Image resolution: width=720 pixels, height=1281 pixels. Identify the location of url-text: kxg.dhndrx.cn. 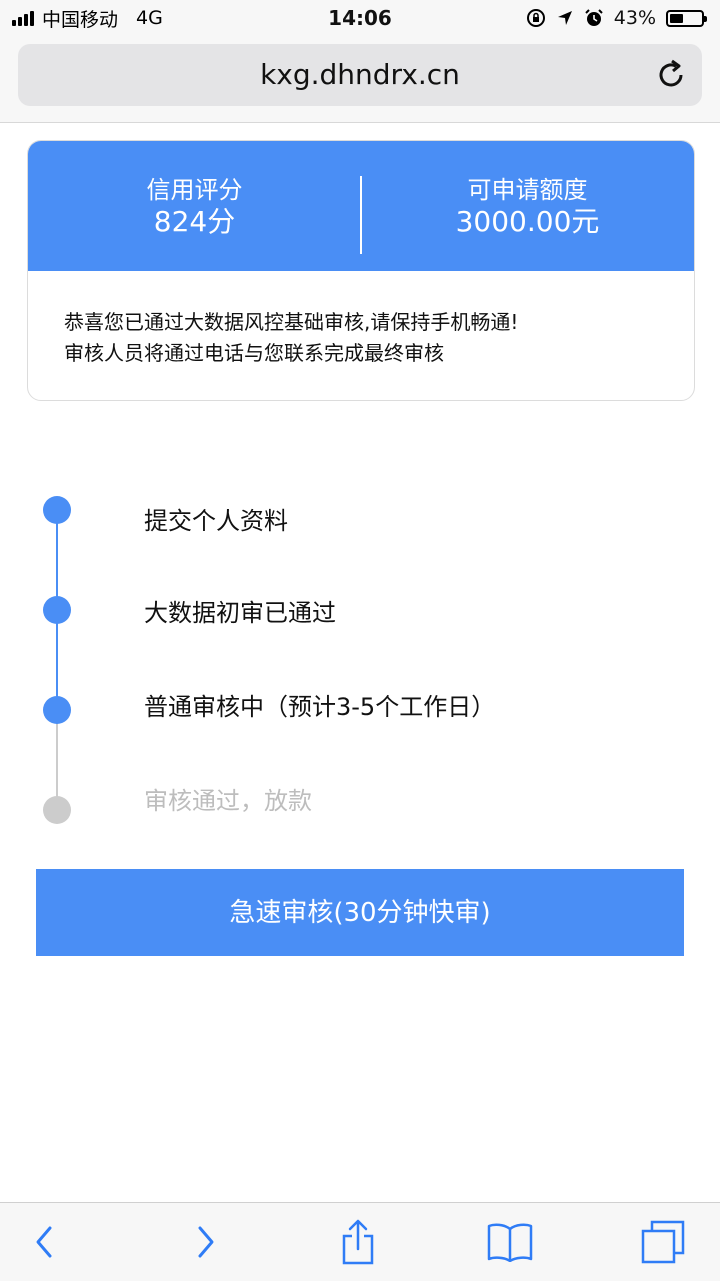
(360, 74).